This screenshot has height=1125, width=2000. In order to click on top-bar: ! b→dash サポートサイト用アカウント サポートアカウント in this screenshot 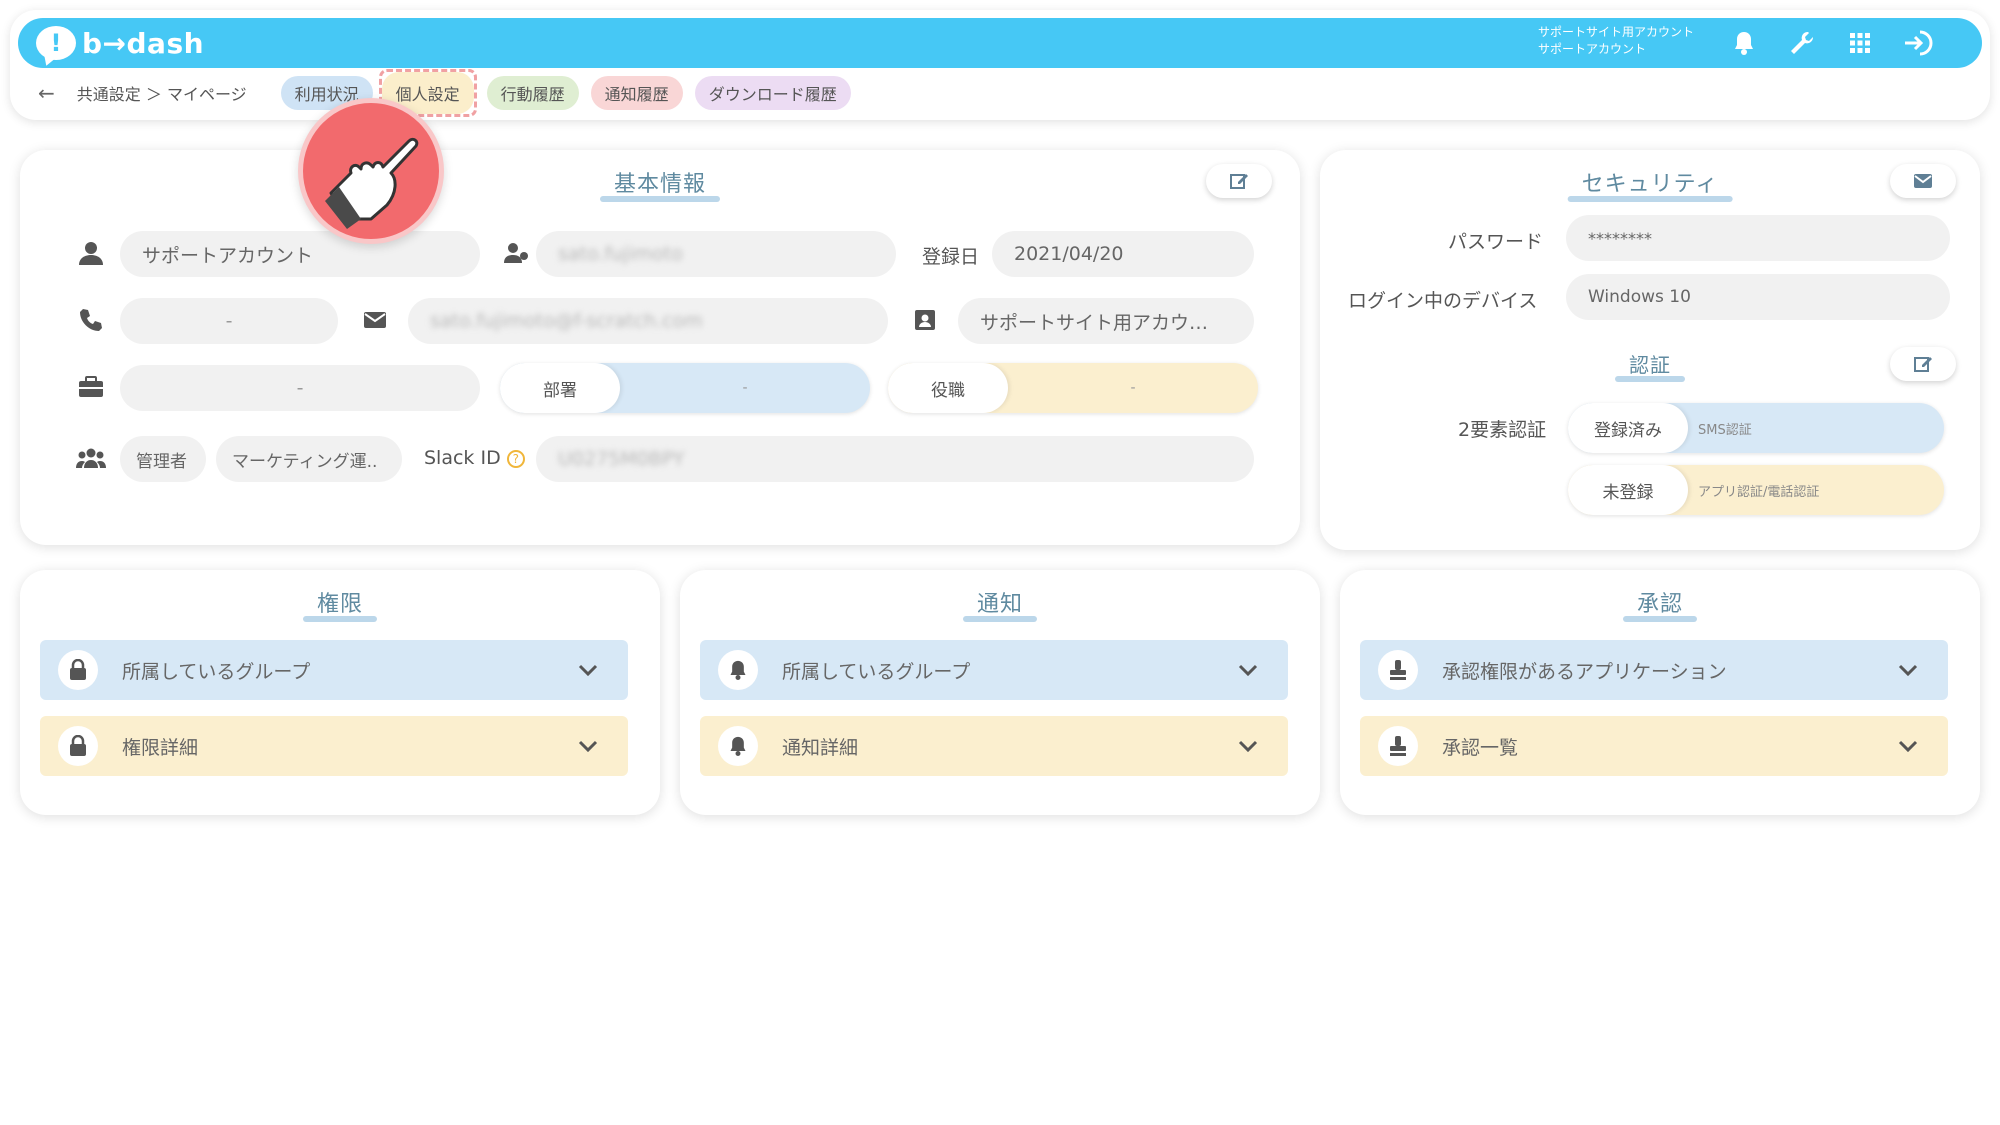, I will do `click(1000, 43)`.